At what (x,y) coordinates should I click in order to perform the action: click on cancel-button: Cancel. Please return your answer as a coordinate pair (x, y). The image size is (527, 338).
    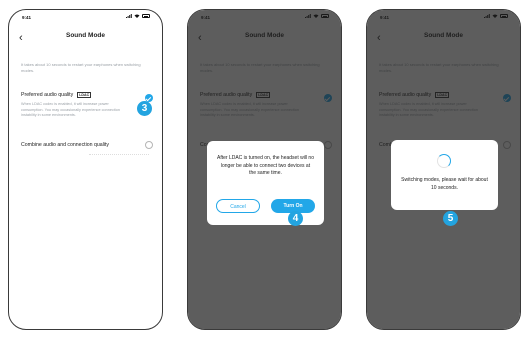
    Looking at the image, I should click on (238, 206).